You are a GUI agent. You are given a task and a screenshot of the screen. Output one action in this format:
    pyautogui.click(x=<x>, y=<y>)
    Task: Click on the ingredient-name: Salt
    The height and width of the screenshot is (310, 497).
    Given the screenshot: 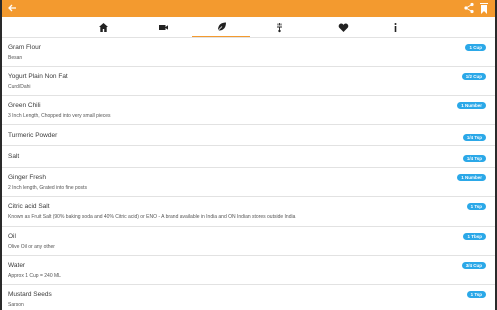 What is the action you would take?
    pyautogui.click(x=14, y=156)
    